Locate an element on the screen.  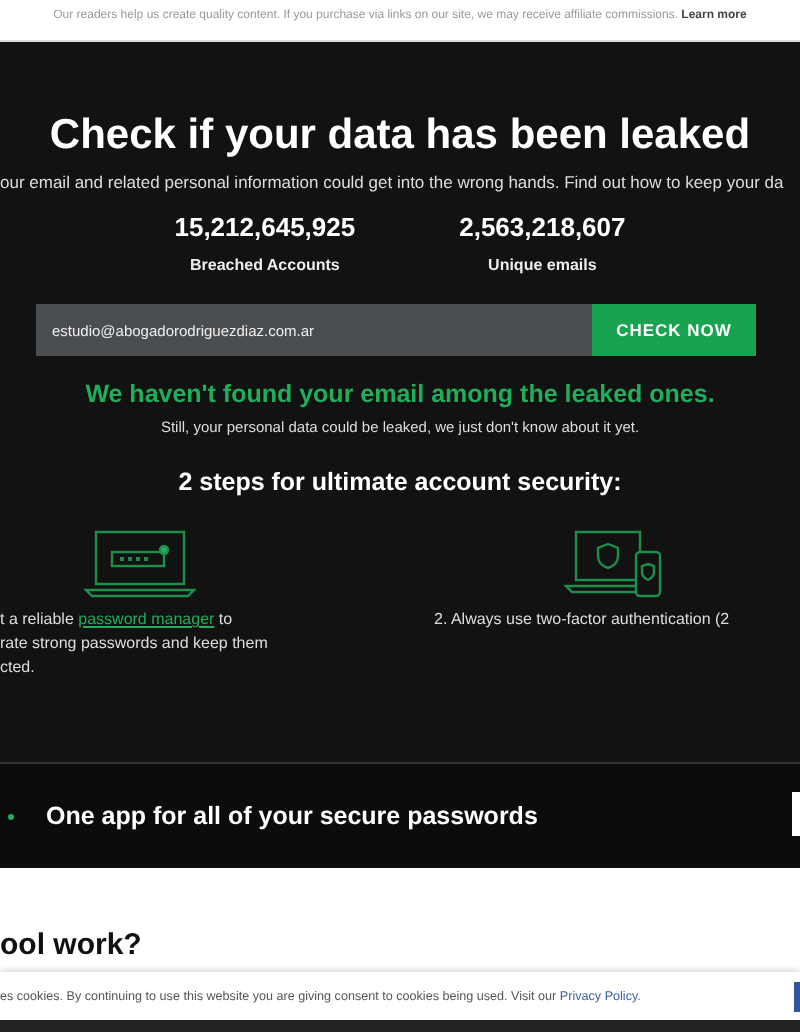
step-text: 2. Always use two-factor authentication (2 is located at coordinates (582, 620).